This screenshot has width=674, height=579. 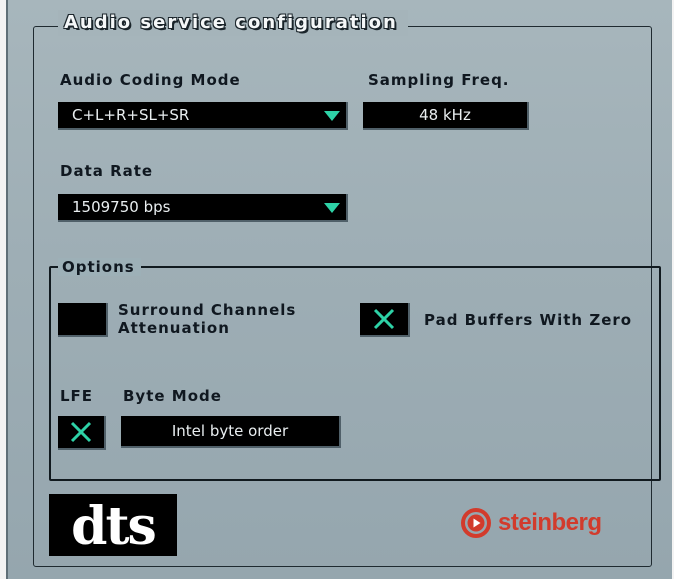 I want to click on data-rate-label: Data Rate, so click(x=107, y=171).